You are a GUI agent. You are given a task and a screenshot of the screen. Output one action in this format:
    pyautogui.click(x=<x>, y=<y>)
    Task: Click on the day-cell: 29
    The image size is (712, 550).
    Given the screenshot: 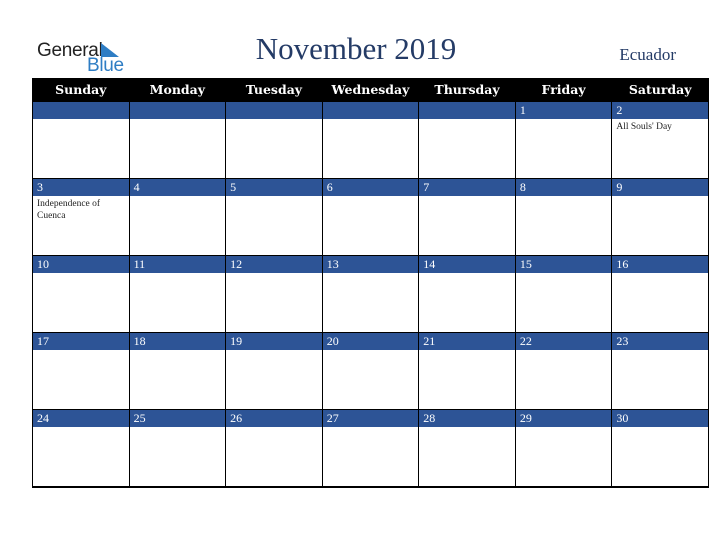 What is the action you would take?
    pyautogui.click(x=563, y=448)
    